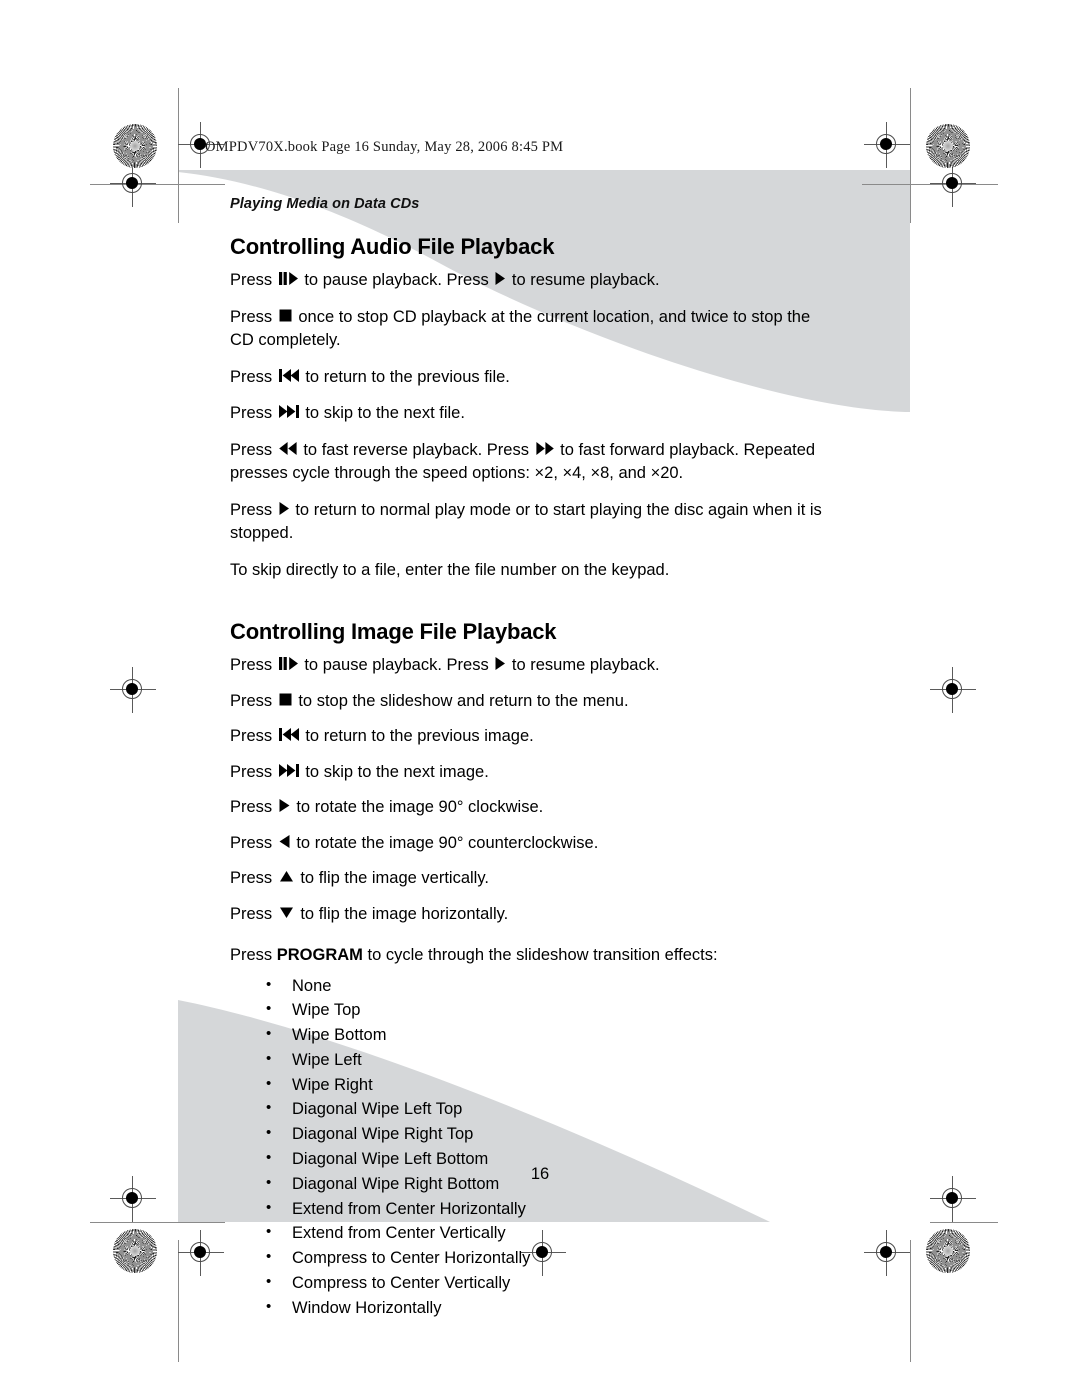 Image resolution: width=1080 pixels, height=1397 pixels. Describe the element at coordinates (948, 1251) in the screenshot. I see `starburst-target-bottom-right` at that location.